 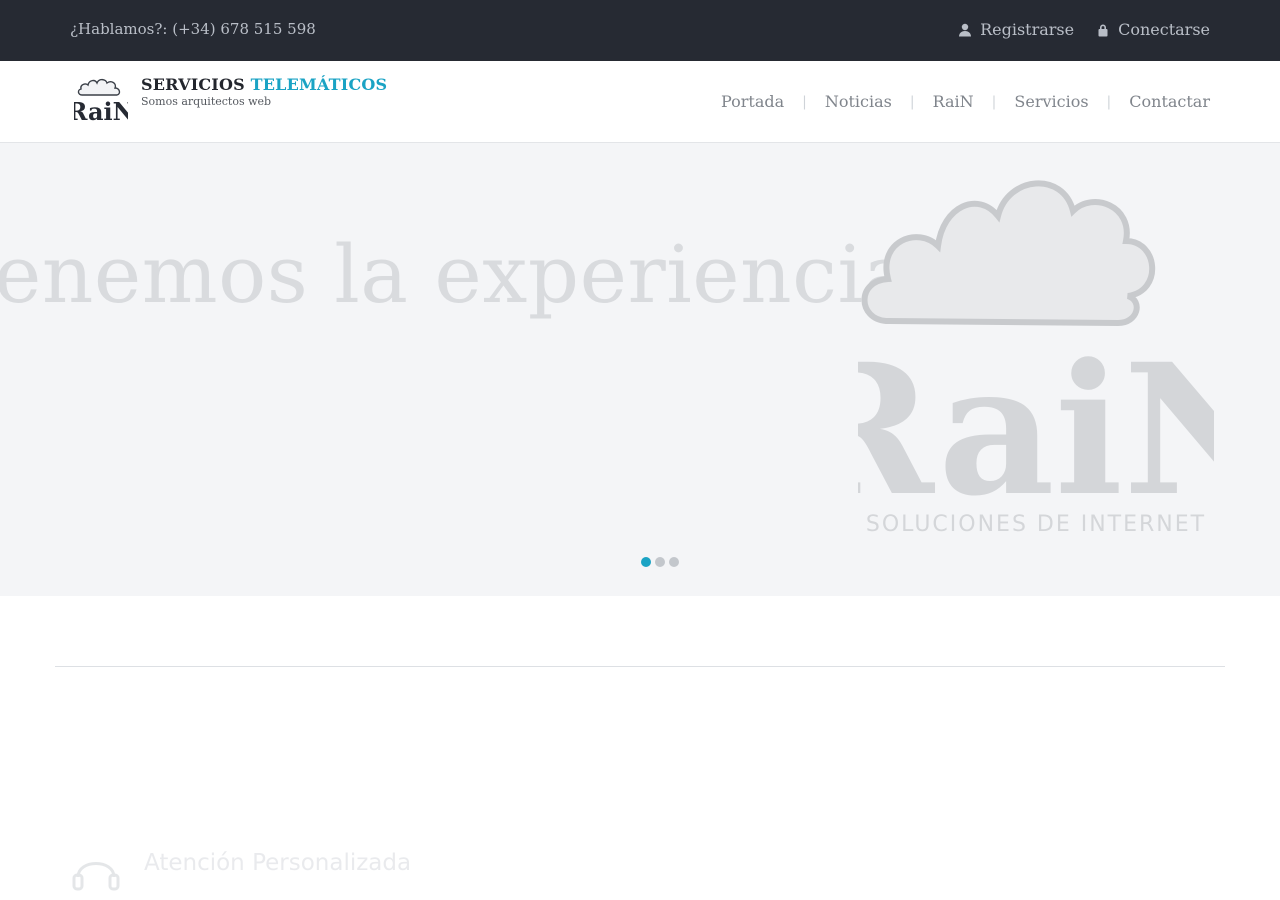 I want to click on hero-logo-subtitle: SOLUCIONES DE INTERNET, so click(x=1036, y=524).